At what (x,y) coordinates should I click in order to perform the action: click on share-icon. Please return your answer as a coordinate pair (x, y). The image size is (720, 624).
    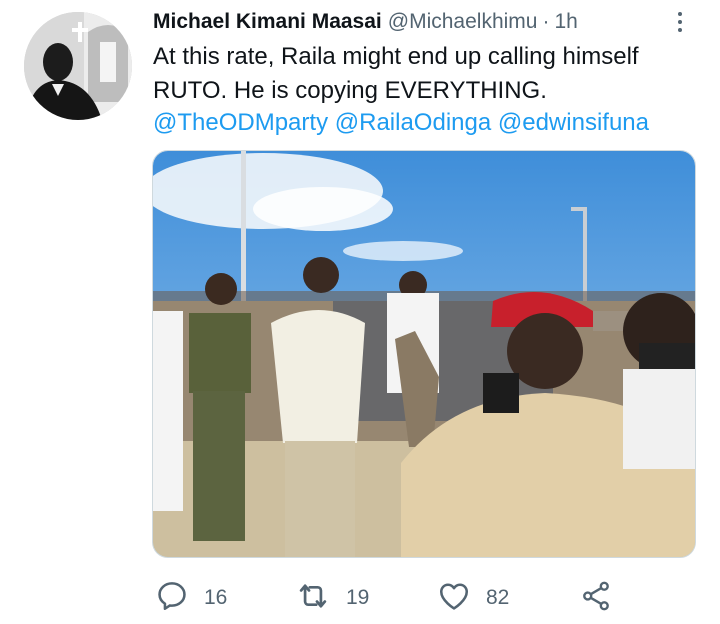
    Looking at the image, I should click on (596, 598).